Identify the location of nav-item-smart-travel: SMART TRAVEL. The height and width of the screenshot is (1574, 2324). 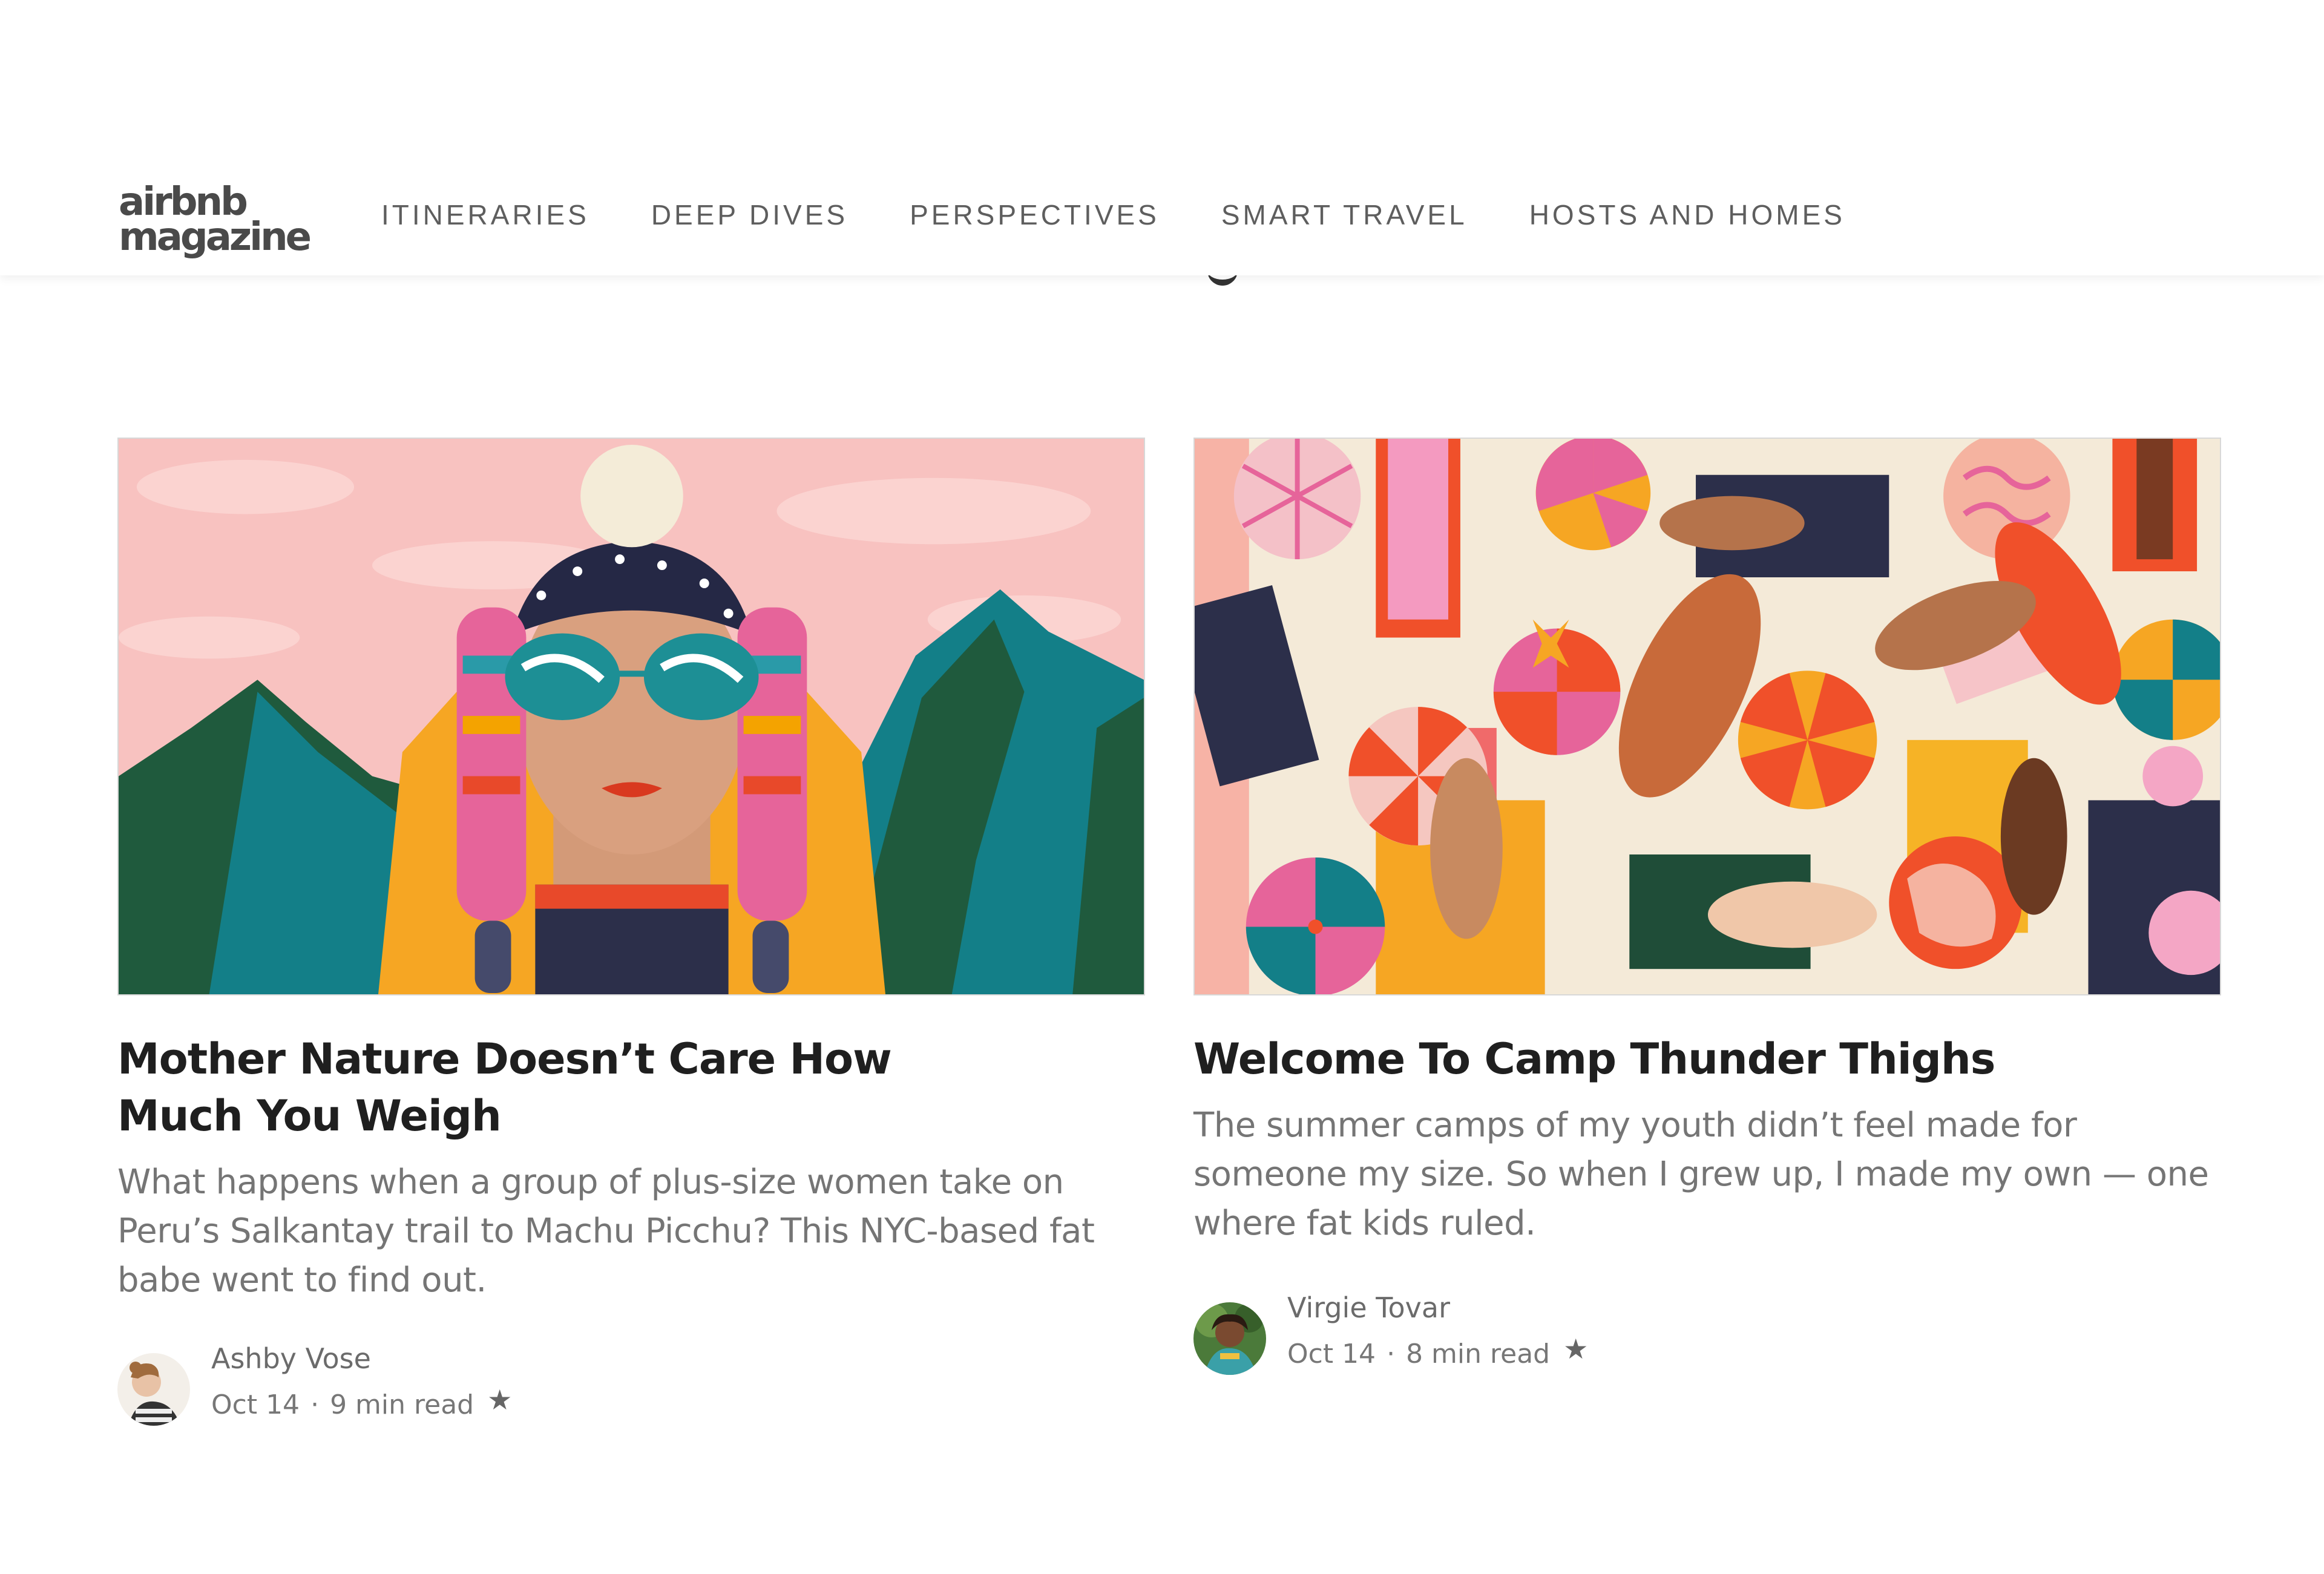
(1344, 214).